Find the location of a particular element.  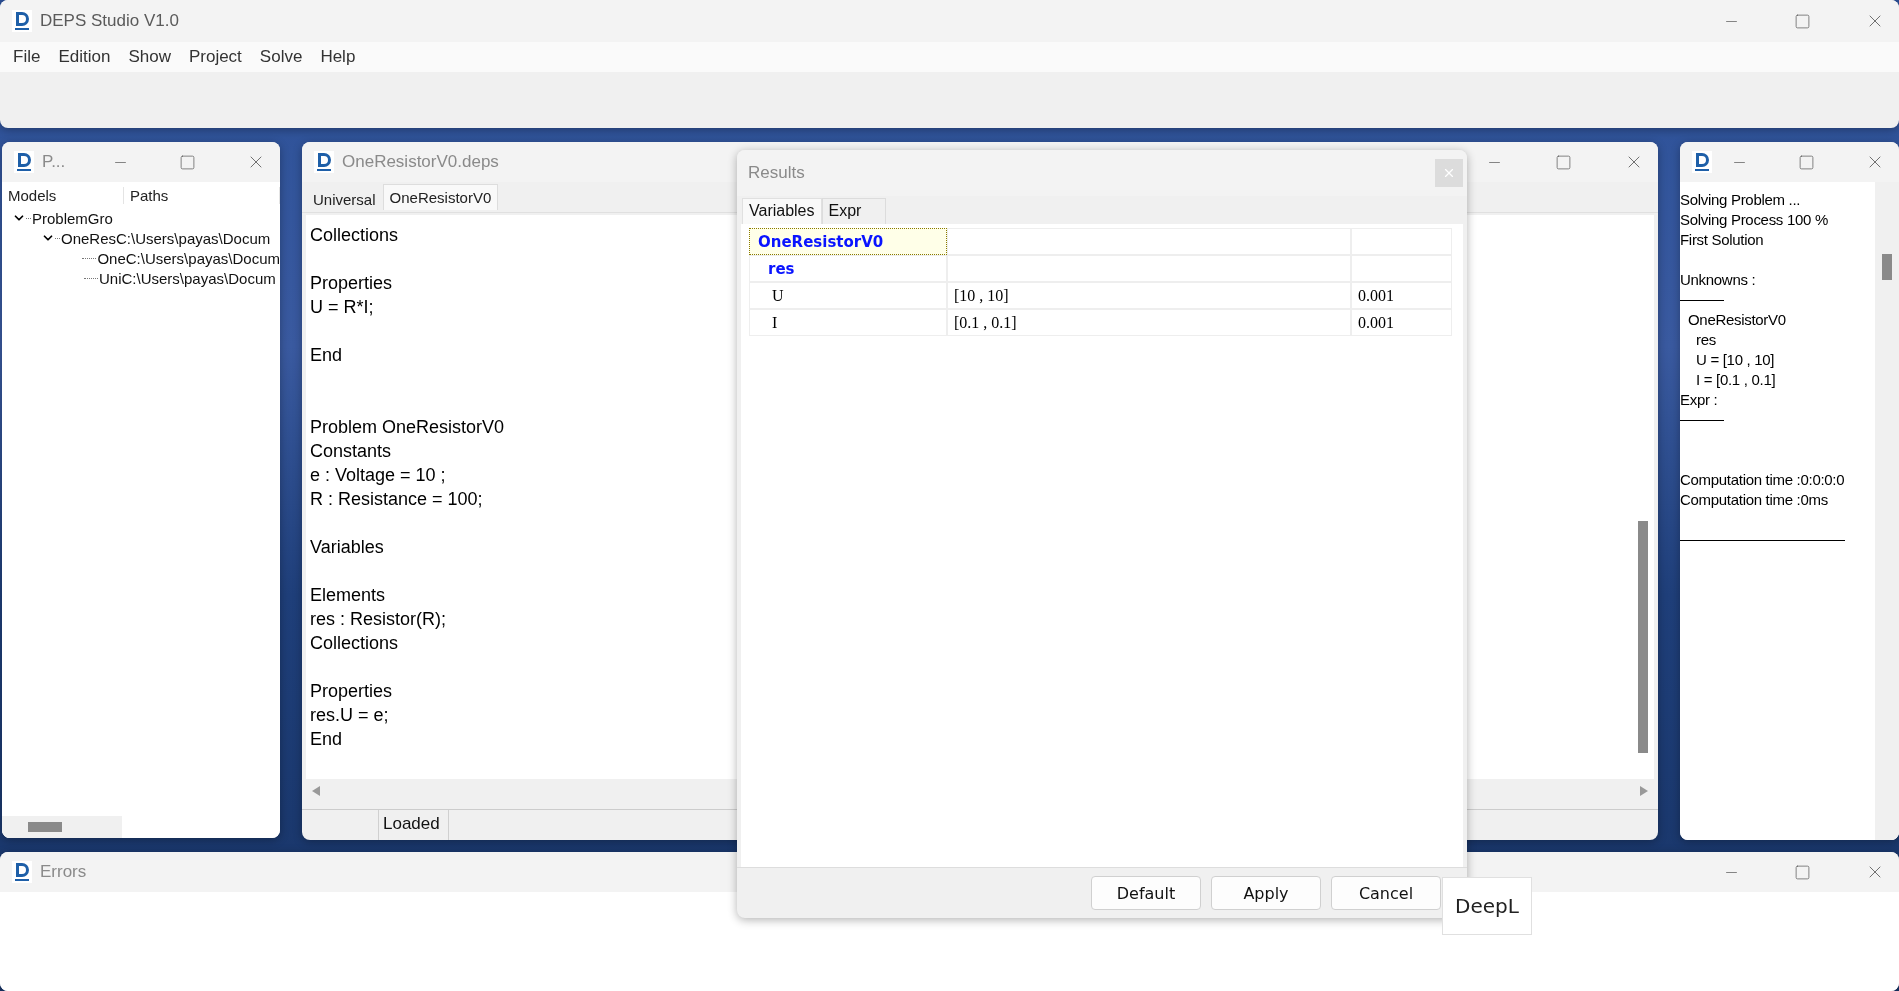

code-line: e : Voltage = 10 ; is located at coordinates (378, 475).